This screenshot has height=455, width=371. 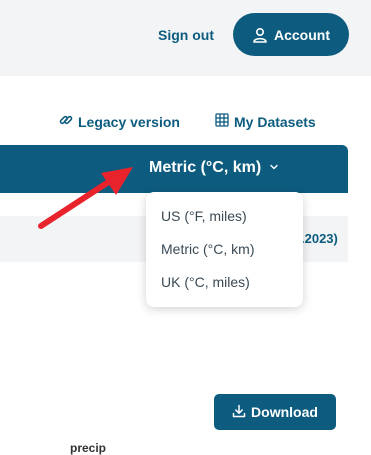 What do you see at coordinates (85, 198) in the screenshot?
I see `annotation-arrow` at bounding box center [85, 198].